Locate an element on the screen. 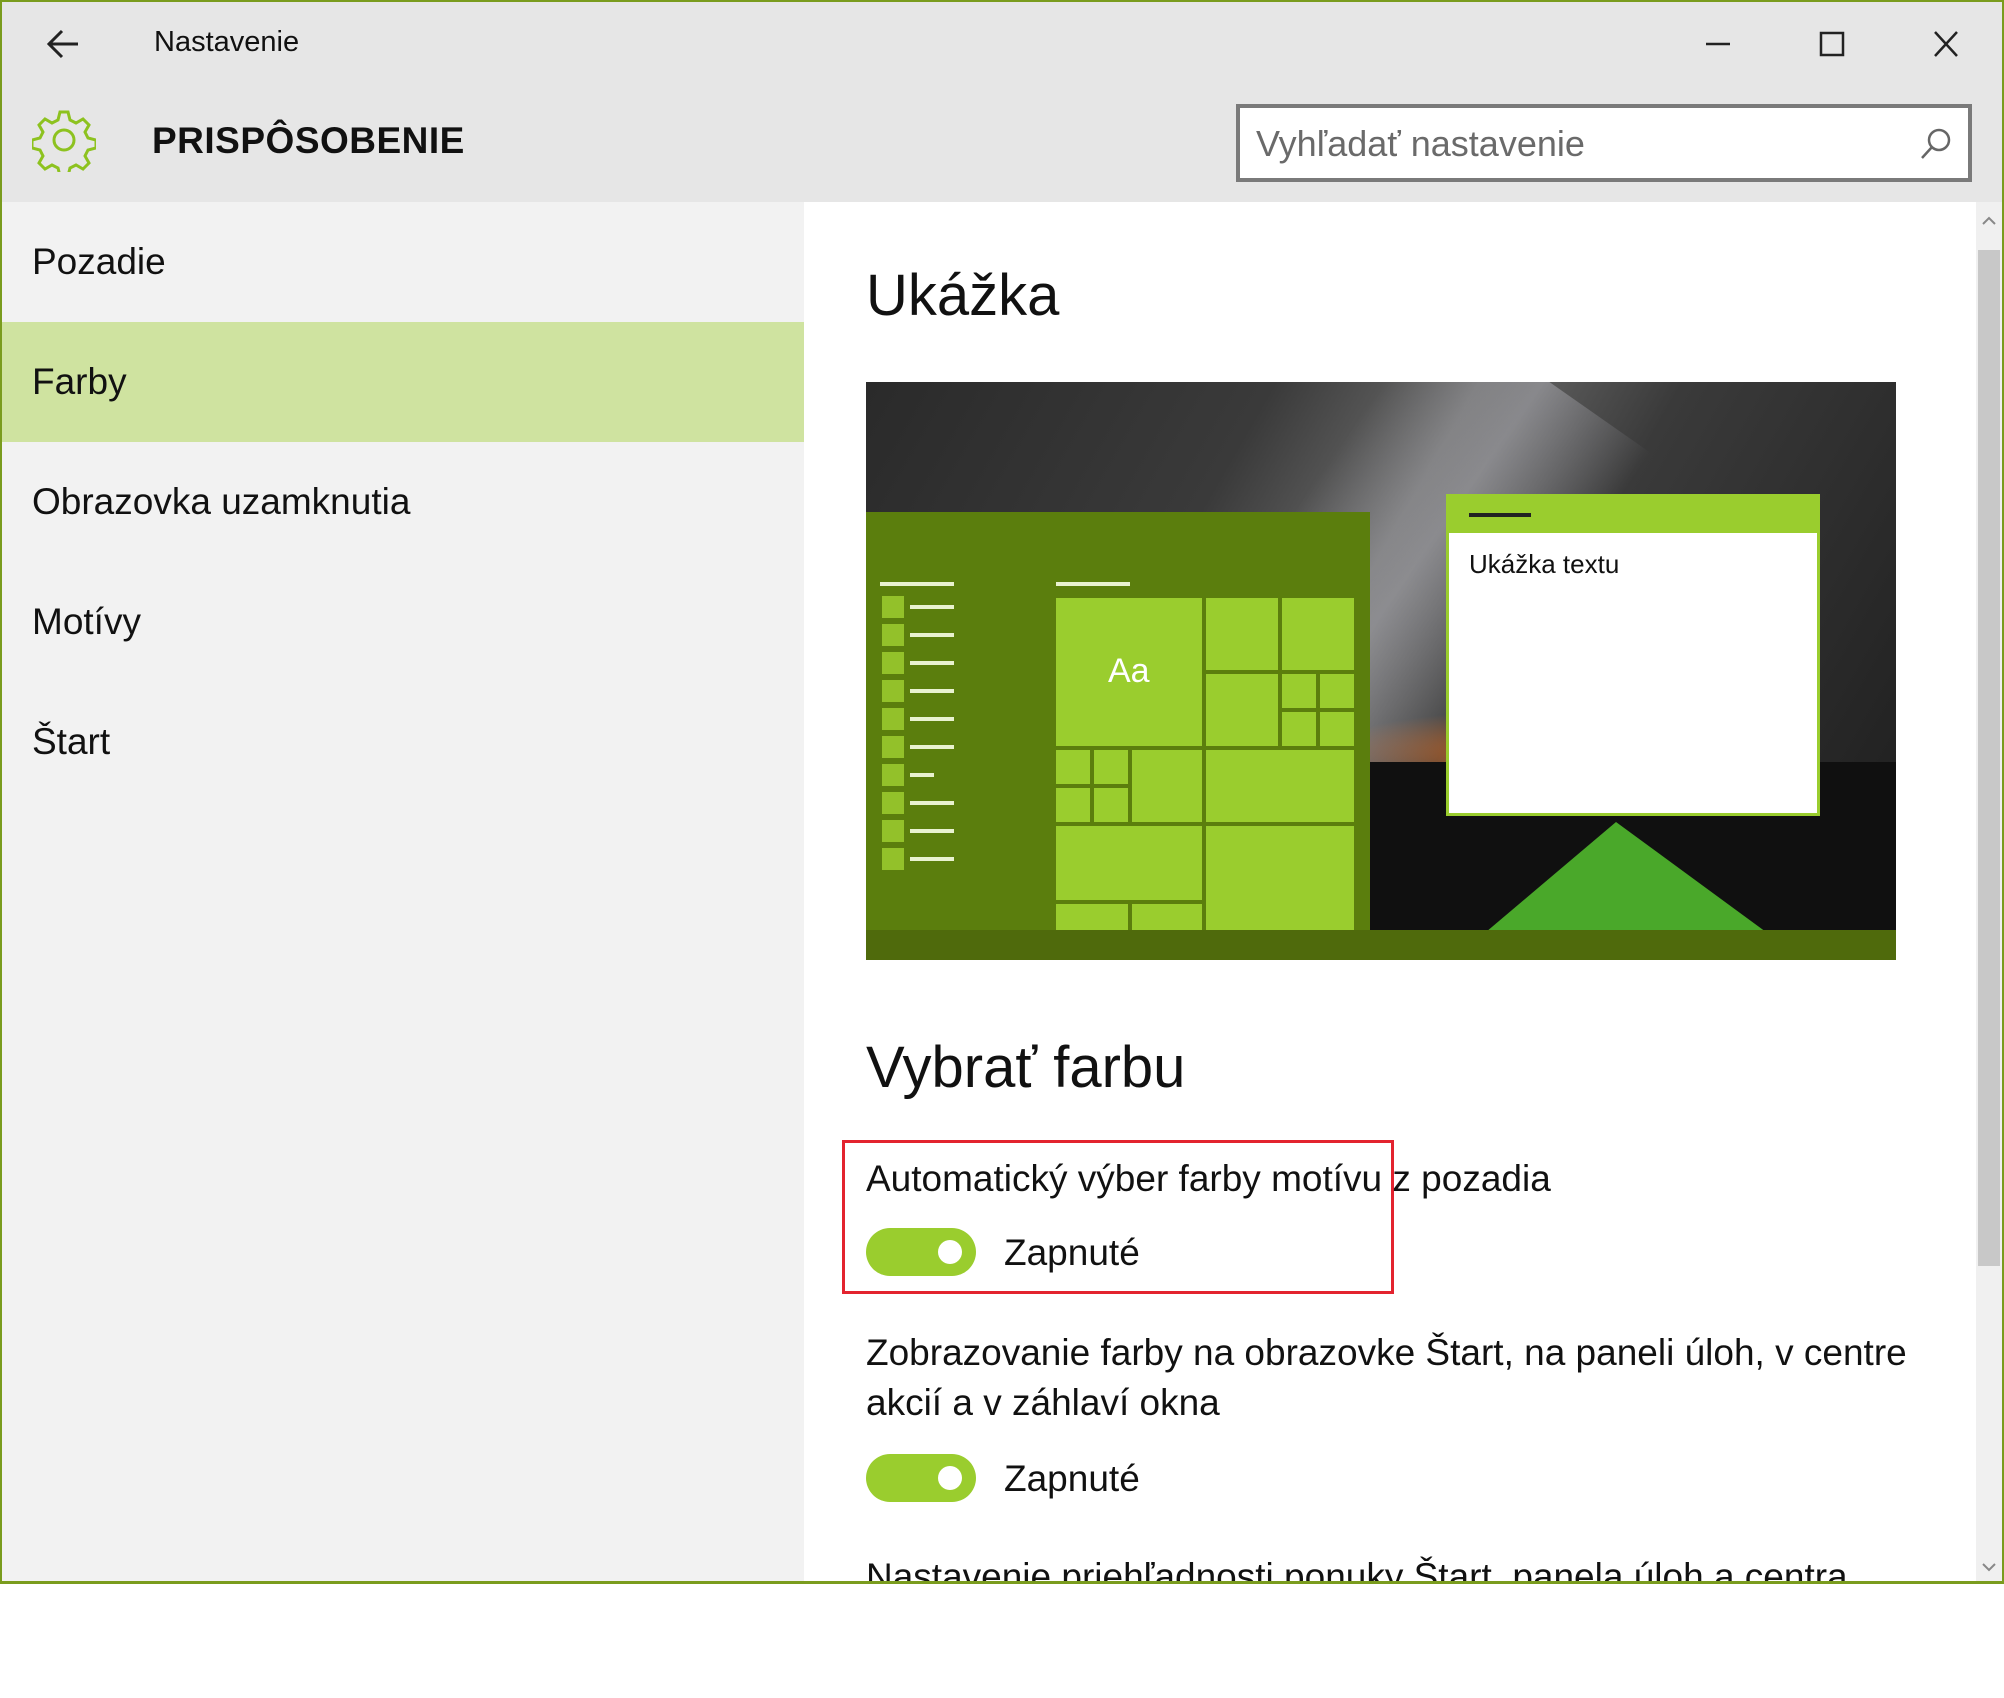  preview-window: Ukážka textu is located at coordinates (1633, 655).